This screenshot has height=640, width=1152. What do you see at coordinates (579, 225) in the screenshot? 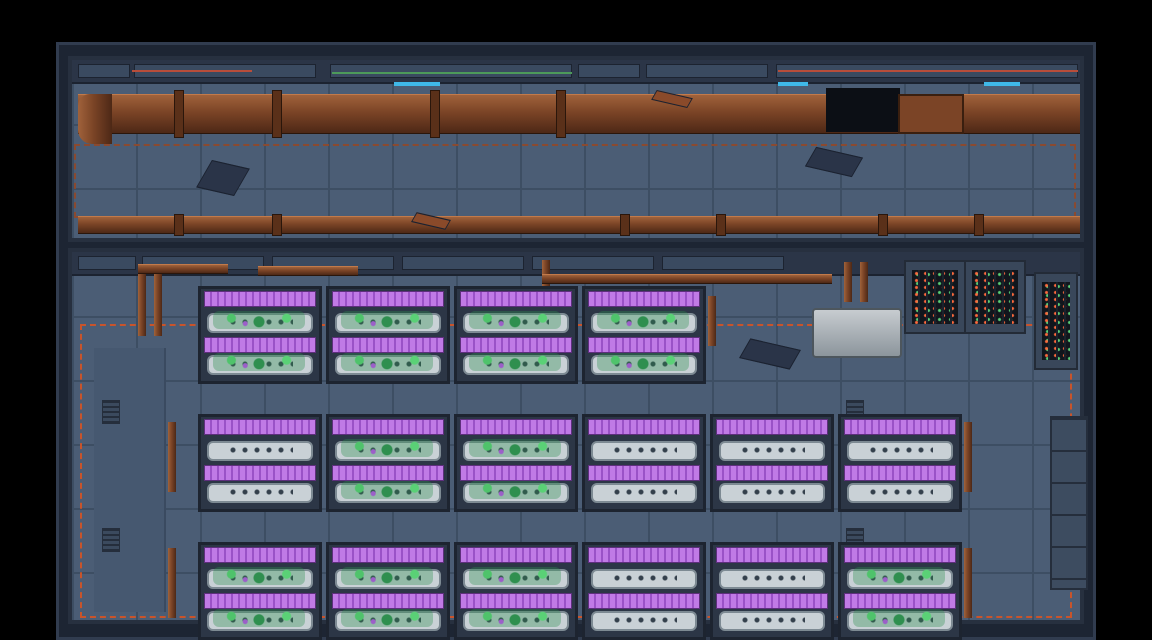
I see `floor-pipe` at bounding box center [579, 225].